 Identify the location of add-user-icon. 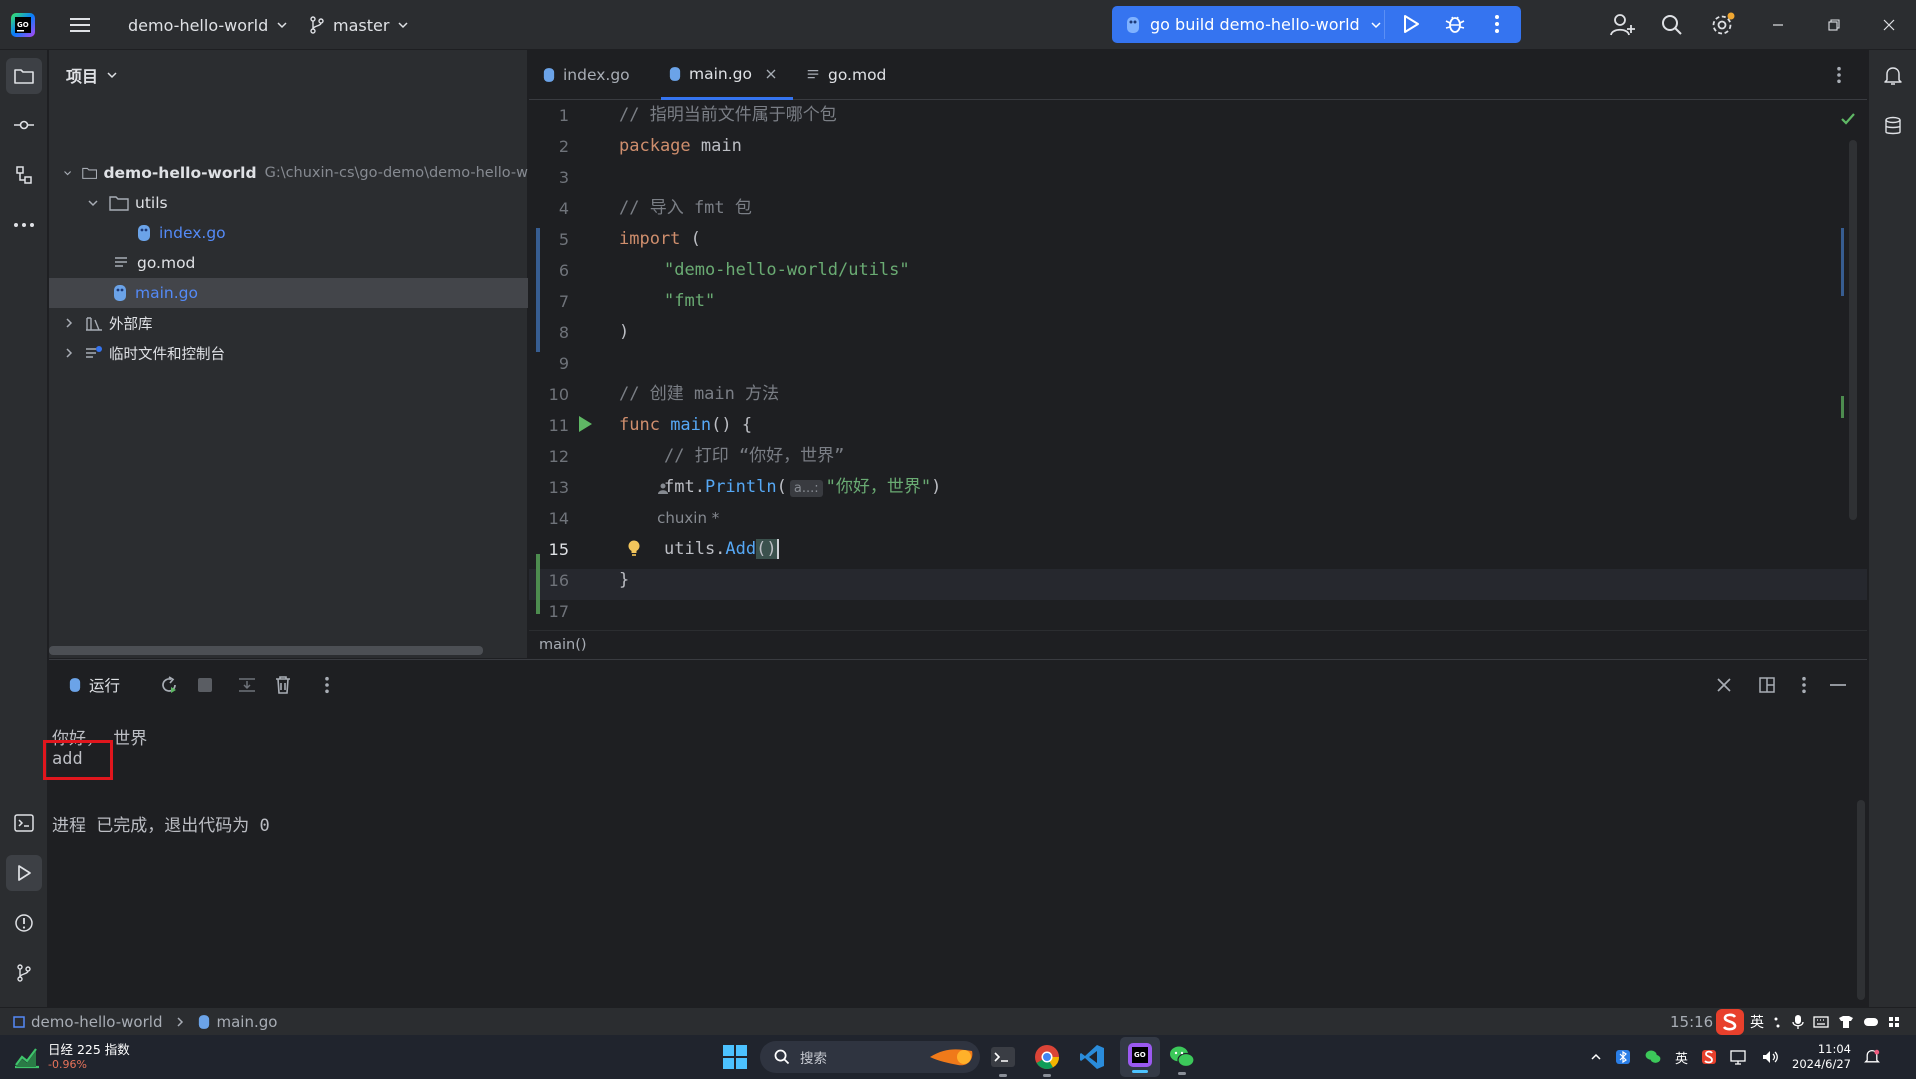
(1622, 25).